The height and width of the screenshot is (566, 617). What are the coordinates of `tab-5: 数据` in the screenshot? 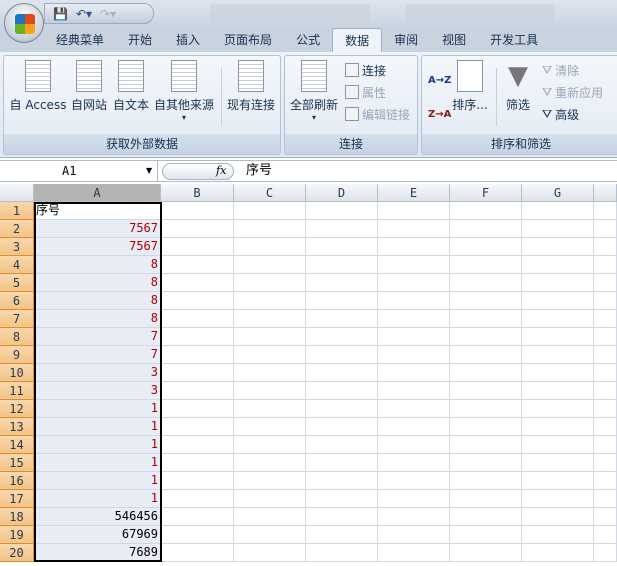 It's located at (357, 40).